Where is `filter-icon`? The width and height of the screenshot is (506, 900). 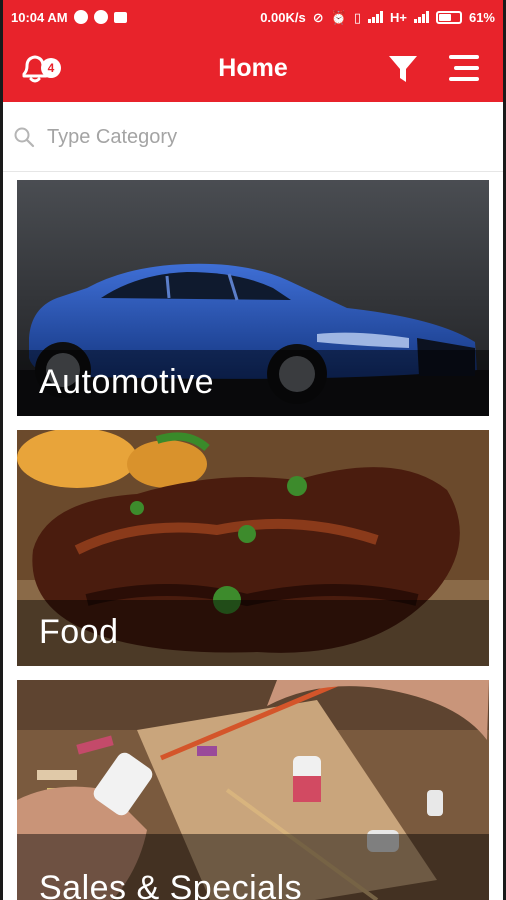 filter-icon is located at coordinates (403, 69).